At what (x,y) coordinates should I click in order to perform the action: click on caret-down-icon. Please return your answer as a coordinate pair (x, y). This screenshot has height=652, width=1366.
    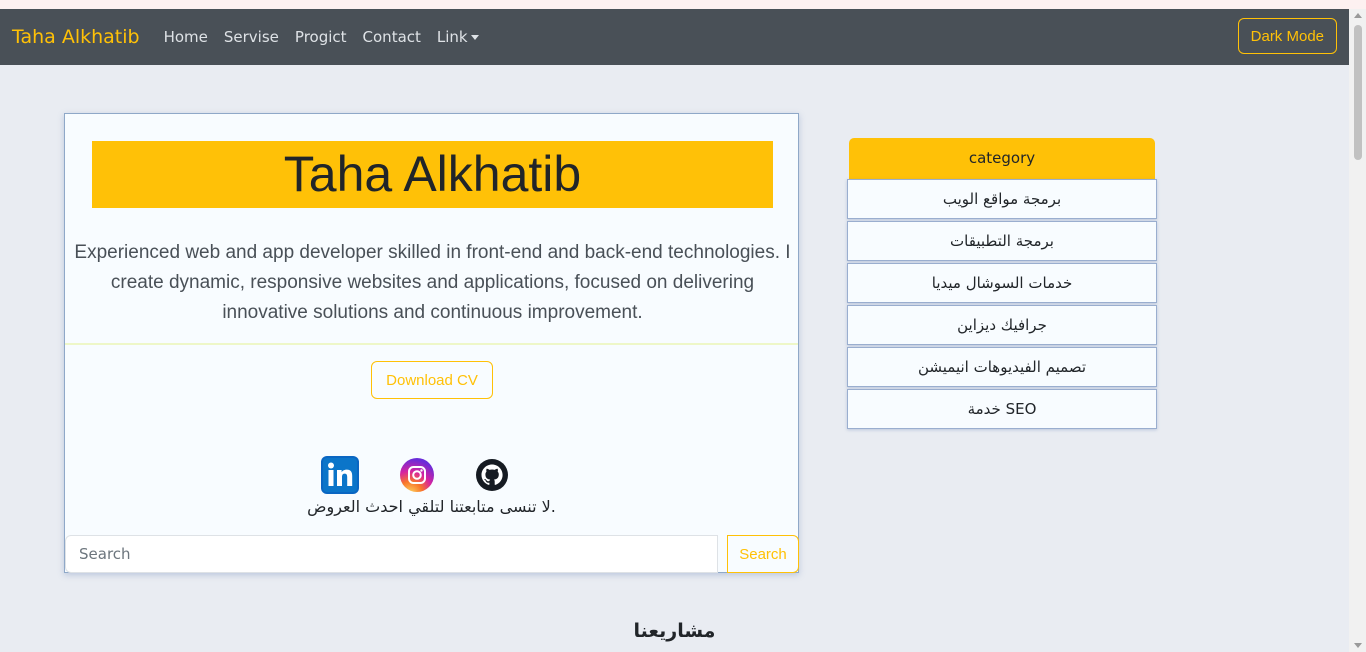
    Looking at the image, I should click on (474, 37).